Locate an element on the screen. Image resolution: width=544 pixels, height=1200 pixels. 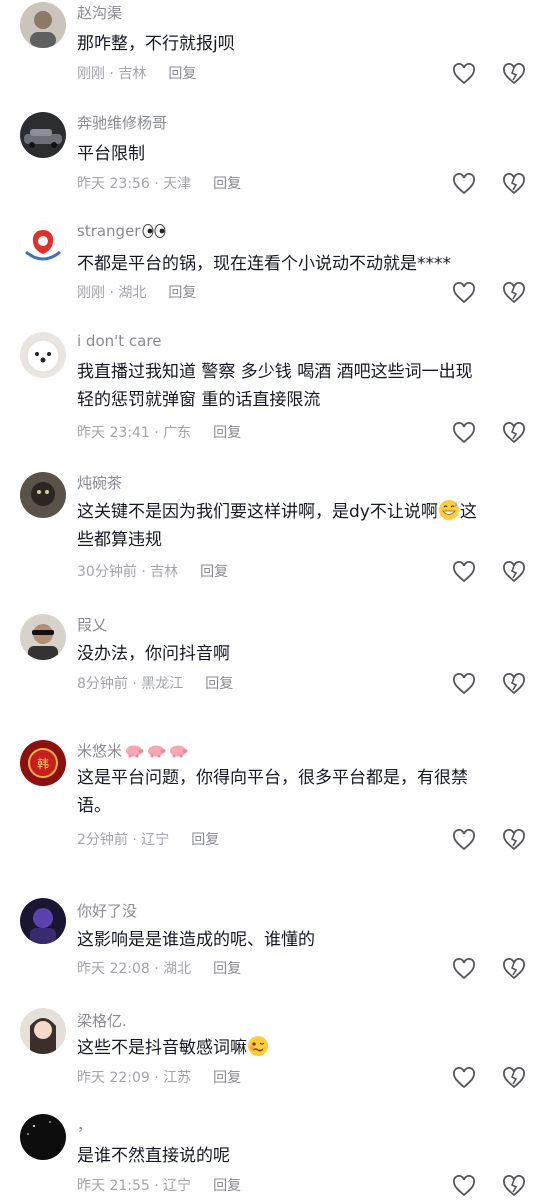
svg-text: 韩 is located at coordinates (43, 763).